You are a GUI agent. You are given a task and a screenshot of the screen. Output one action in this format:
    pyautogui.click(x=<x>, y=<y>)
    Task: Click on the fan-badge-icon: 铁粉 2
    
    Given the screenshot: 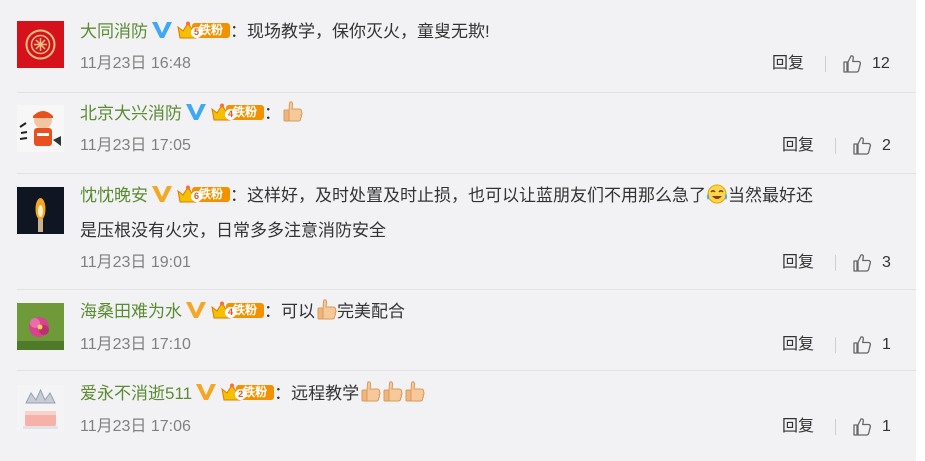 What is the action you would take?
    pyautogui.click(x=247, y=392)
    